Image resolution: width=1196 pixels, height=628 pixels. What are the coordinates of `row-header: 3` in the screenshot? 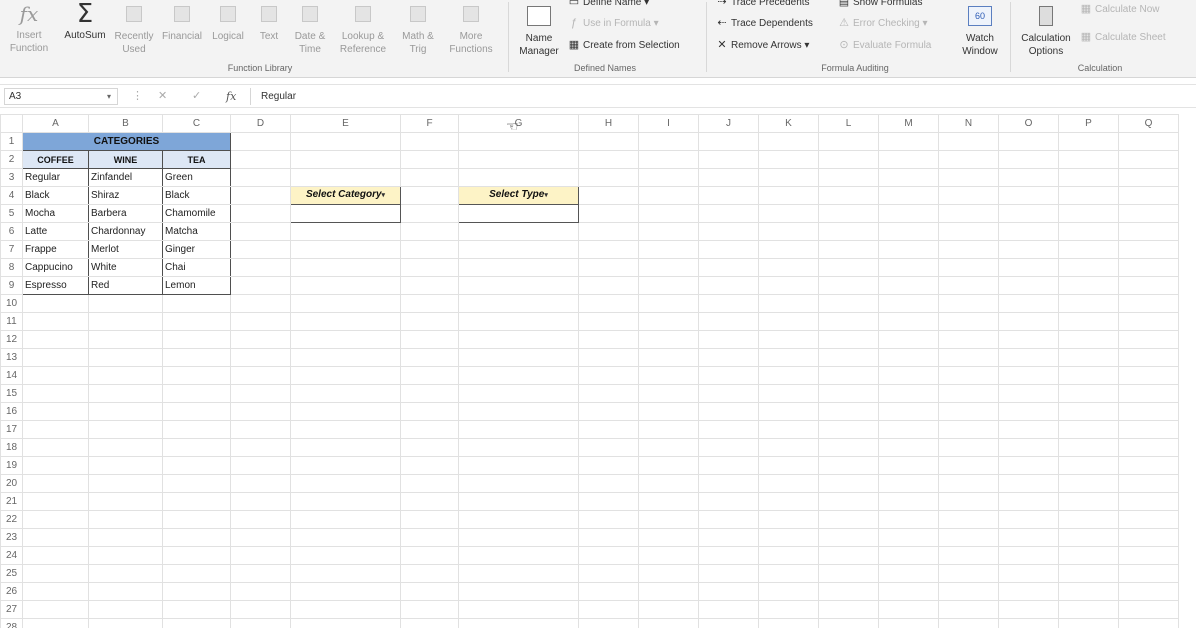 It's located at (11, 177).